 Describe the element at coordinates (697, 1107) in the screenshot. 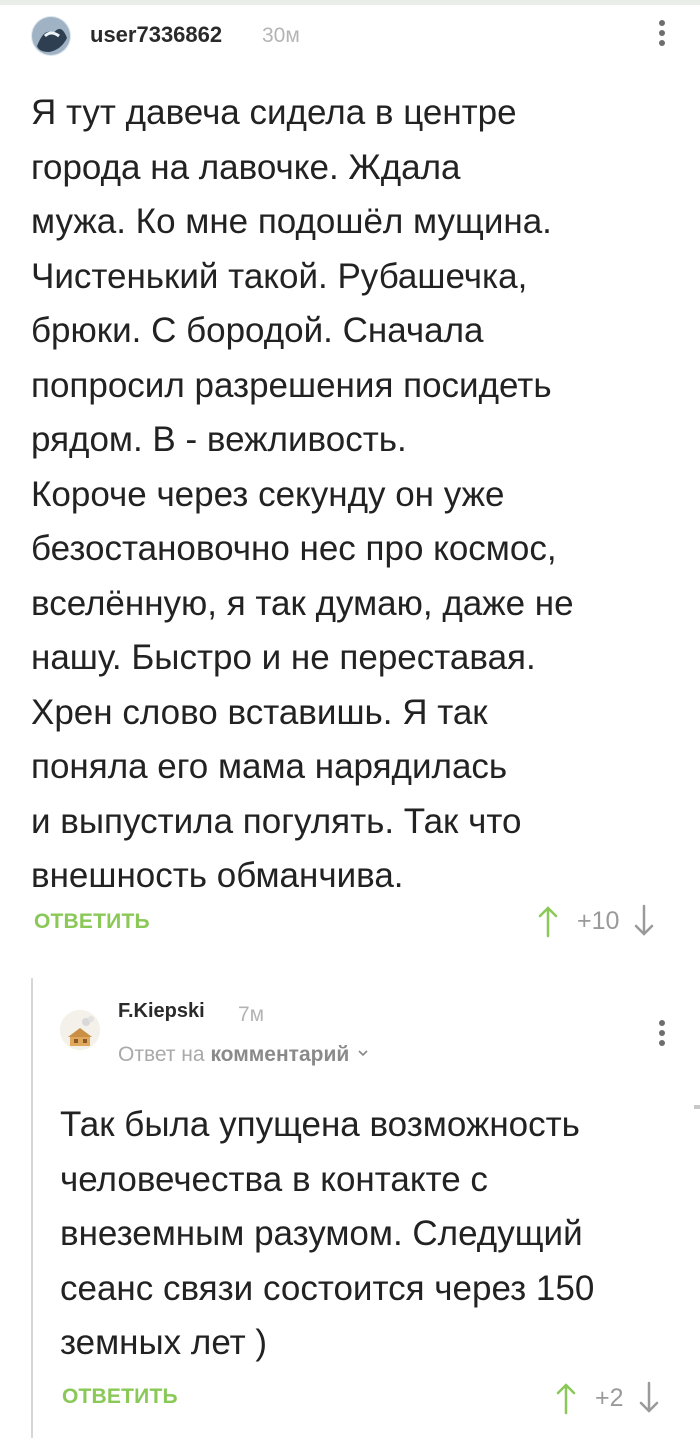

I see `scrollbar` at that location.